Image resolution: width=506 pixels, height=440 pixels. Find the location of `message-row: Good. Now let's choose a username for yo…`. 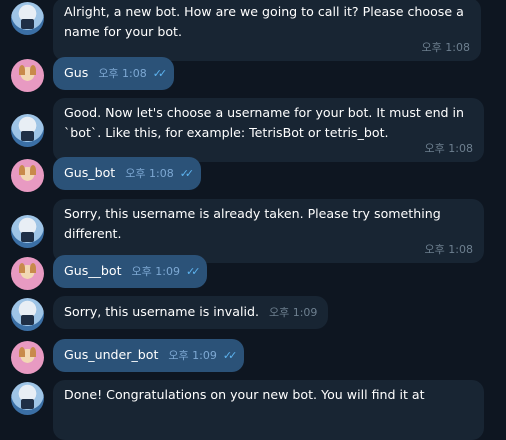

message-row: Good. Now let's choose a username for yo… is located at coordinates (258, 130).